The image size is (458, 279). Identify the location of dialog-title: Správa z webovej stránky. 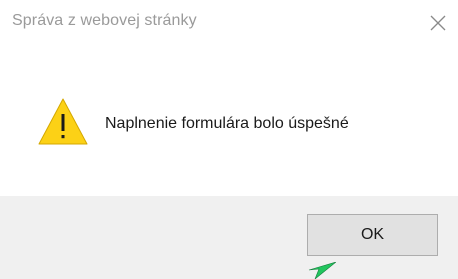
(104, 20).